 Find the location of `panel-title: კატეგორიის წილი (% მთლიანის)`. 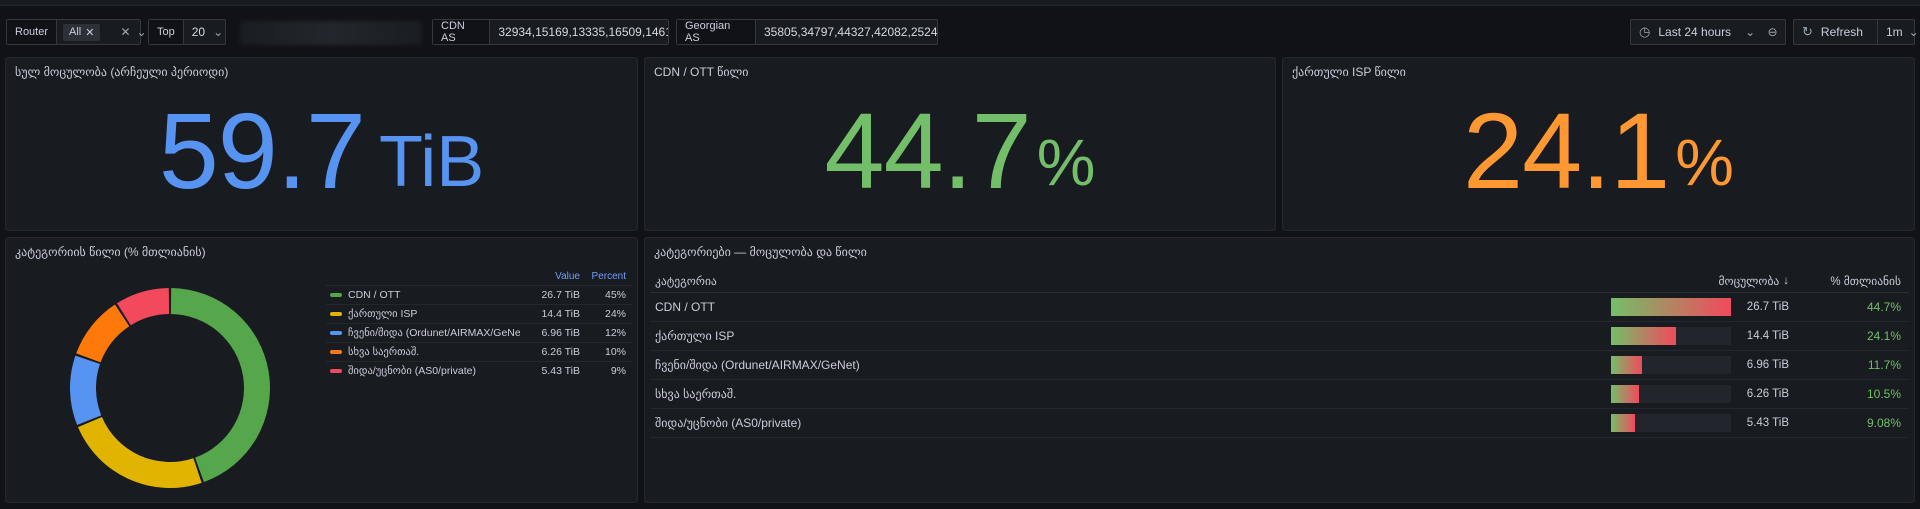

panel-title: კატეგორიის წილი (% მთლიანის) is located at coordinates (110, 252).